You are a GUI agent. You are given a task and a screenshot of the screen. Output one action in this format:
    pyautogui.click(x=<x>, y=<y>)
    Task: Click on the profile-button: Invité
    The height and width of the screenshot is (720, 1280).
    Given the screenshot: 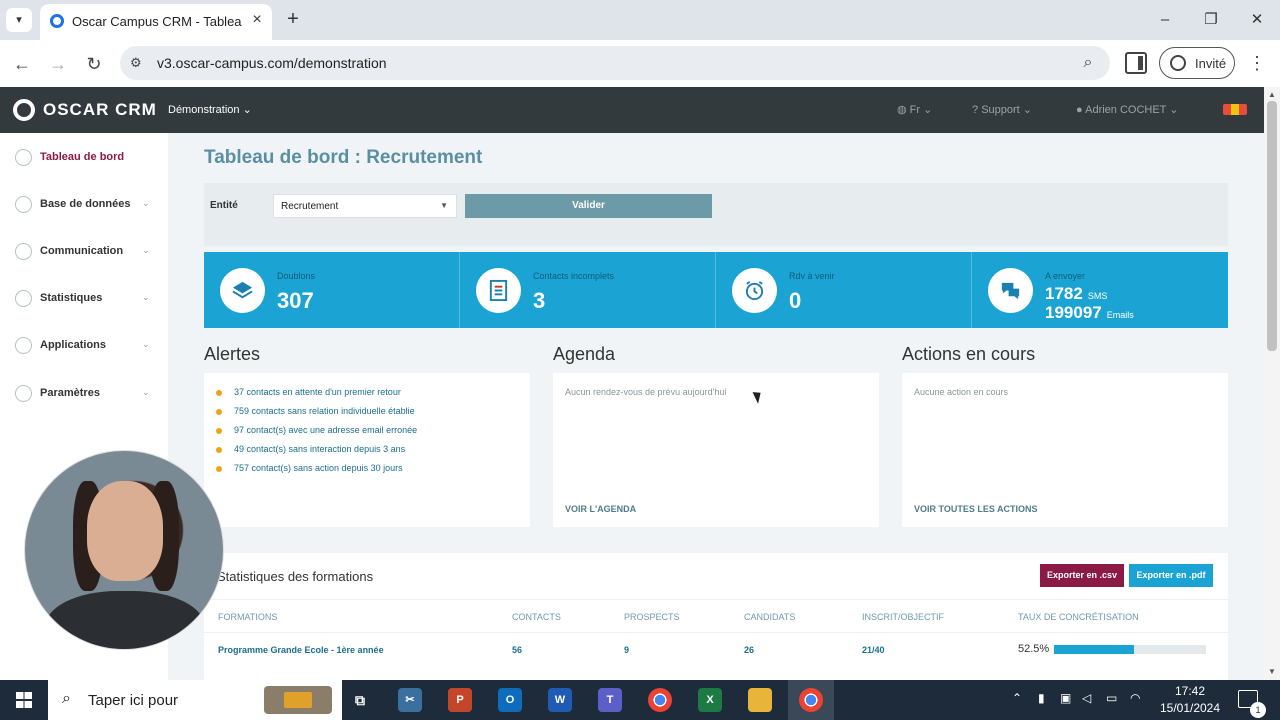 What is the action you would take?
    pyautogui.click(x=1197, y=63)
    